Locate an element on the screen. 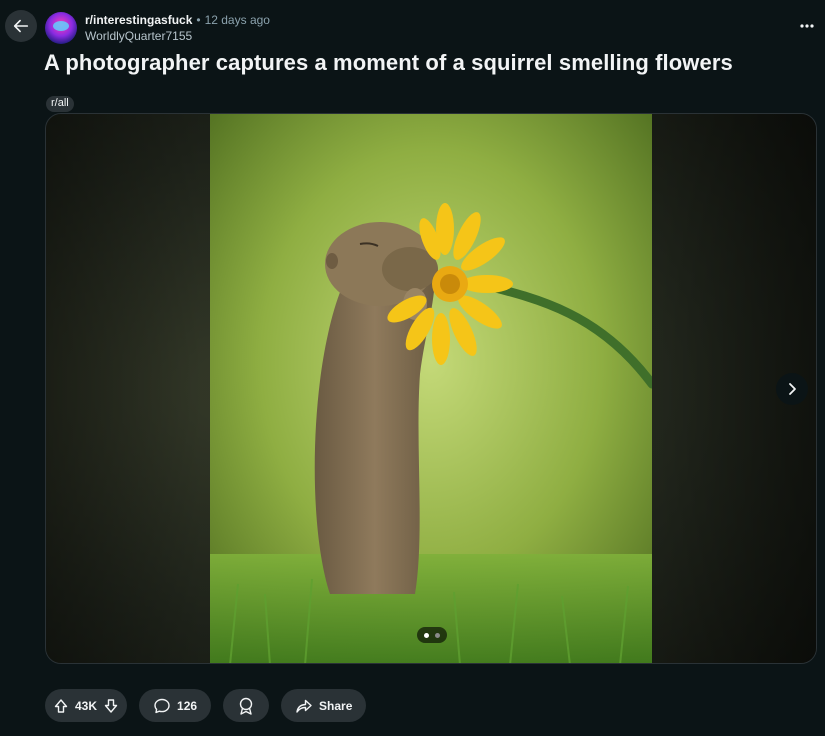 The height and width of the screenshot is (736, 825). downvote-button is located at coordinates (111, 706).